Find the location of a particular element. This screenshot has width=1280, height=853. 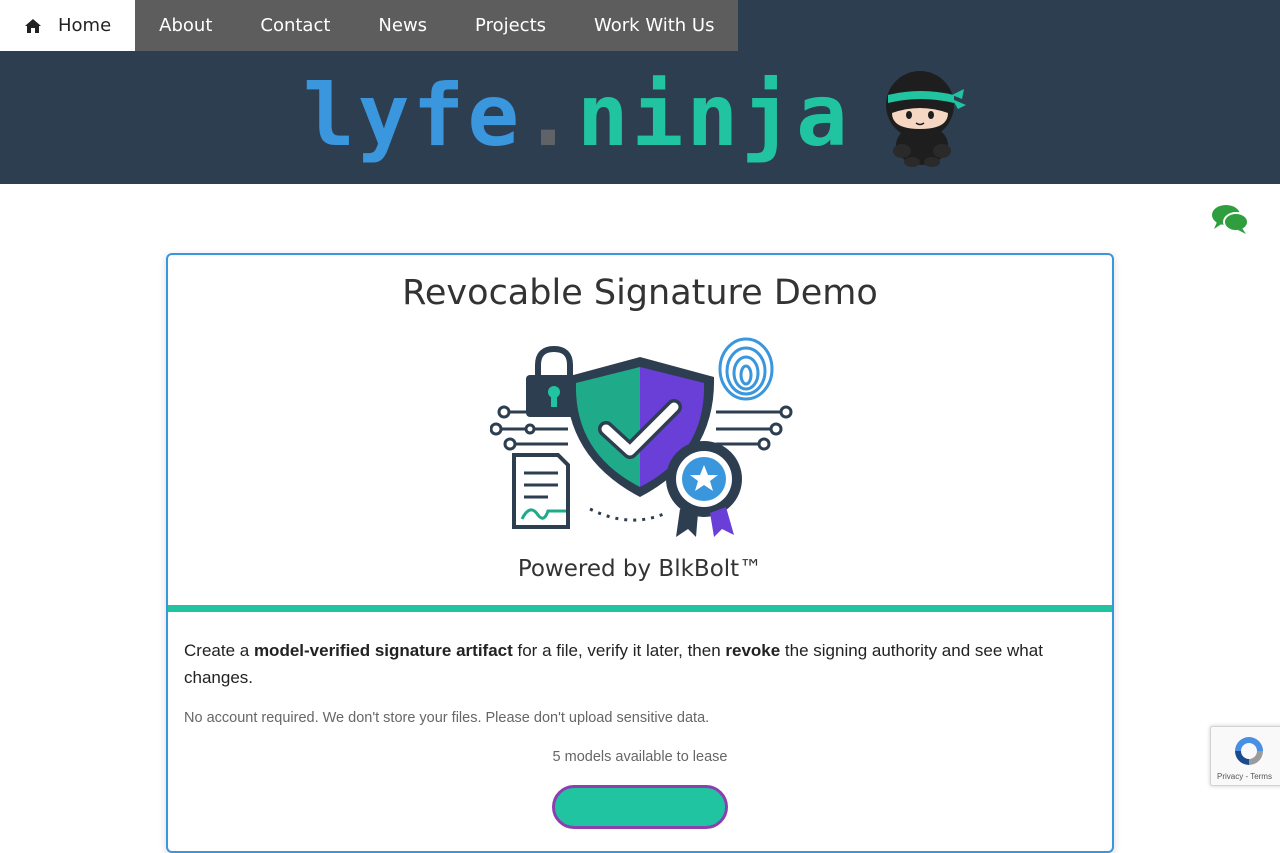

nav-item-label: About is located at coordinates (186, 25).